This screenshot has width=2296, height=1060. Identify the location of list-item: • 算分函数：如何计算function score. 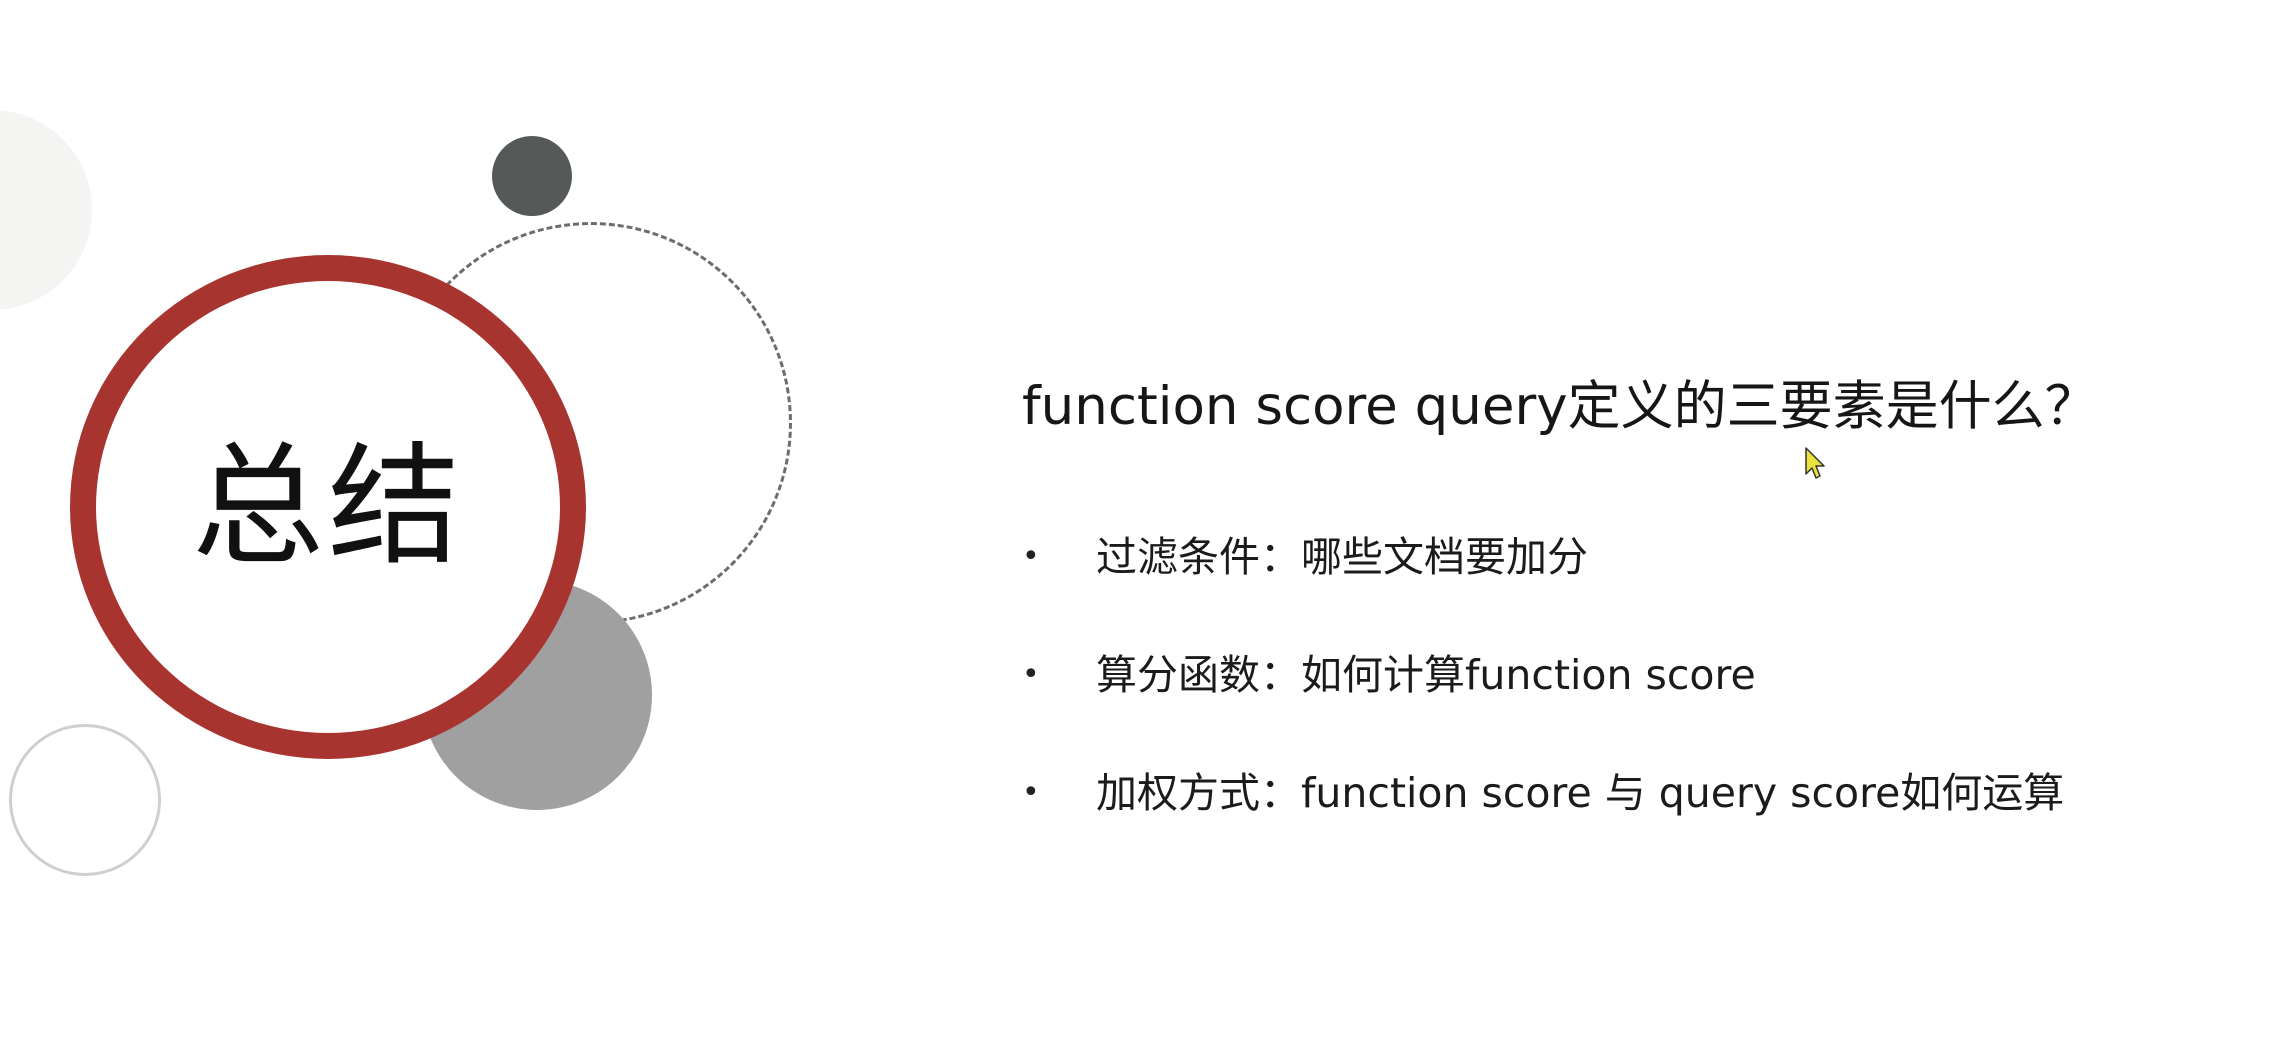
(1543, 675).